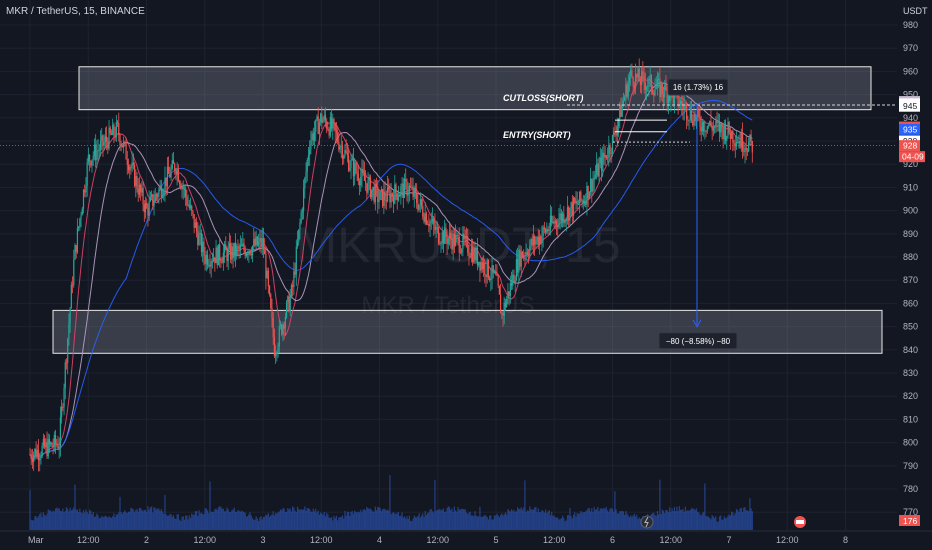 This screenshot has width=932, height=550. What do you see at coordinates (475, 88) in the screenshot?
I see `resistance-zone` at bounding box center [475, 88].